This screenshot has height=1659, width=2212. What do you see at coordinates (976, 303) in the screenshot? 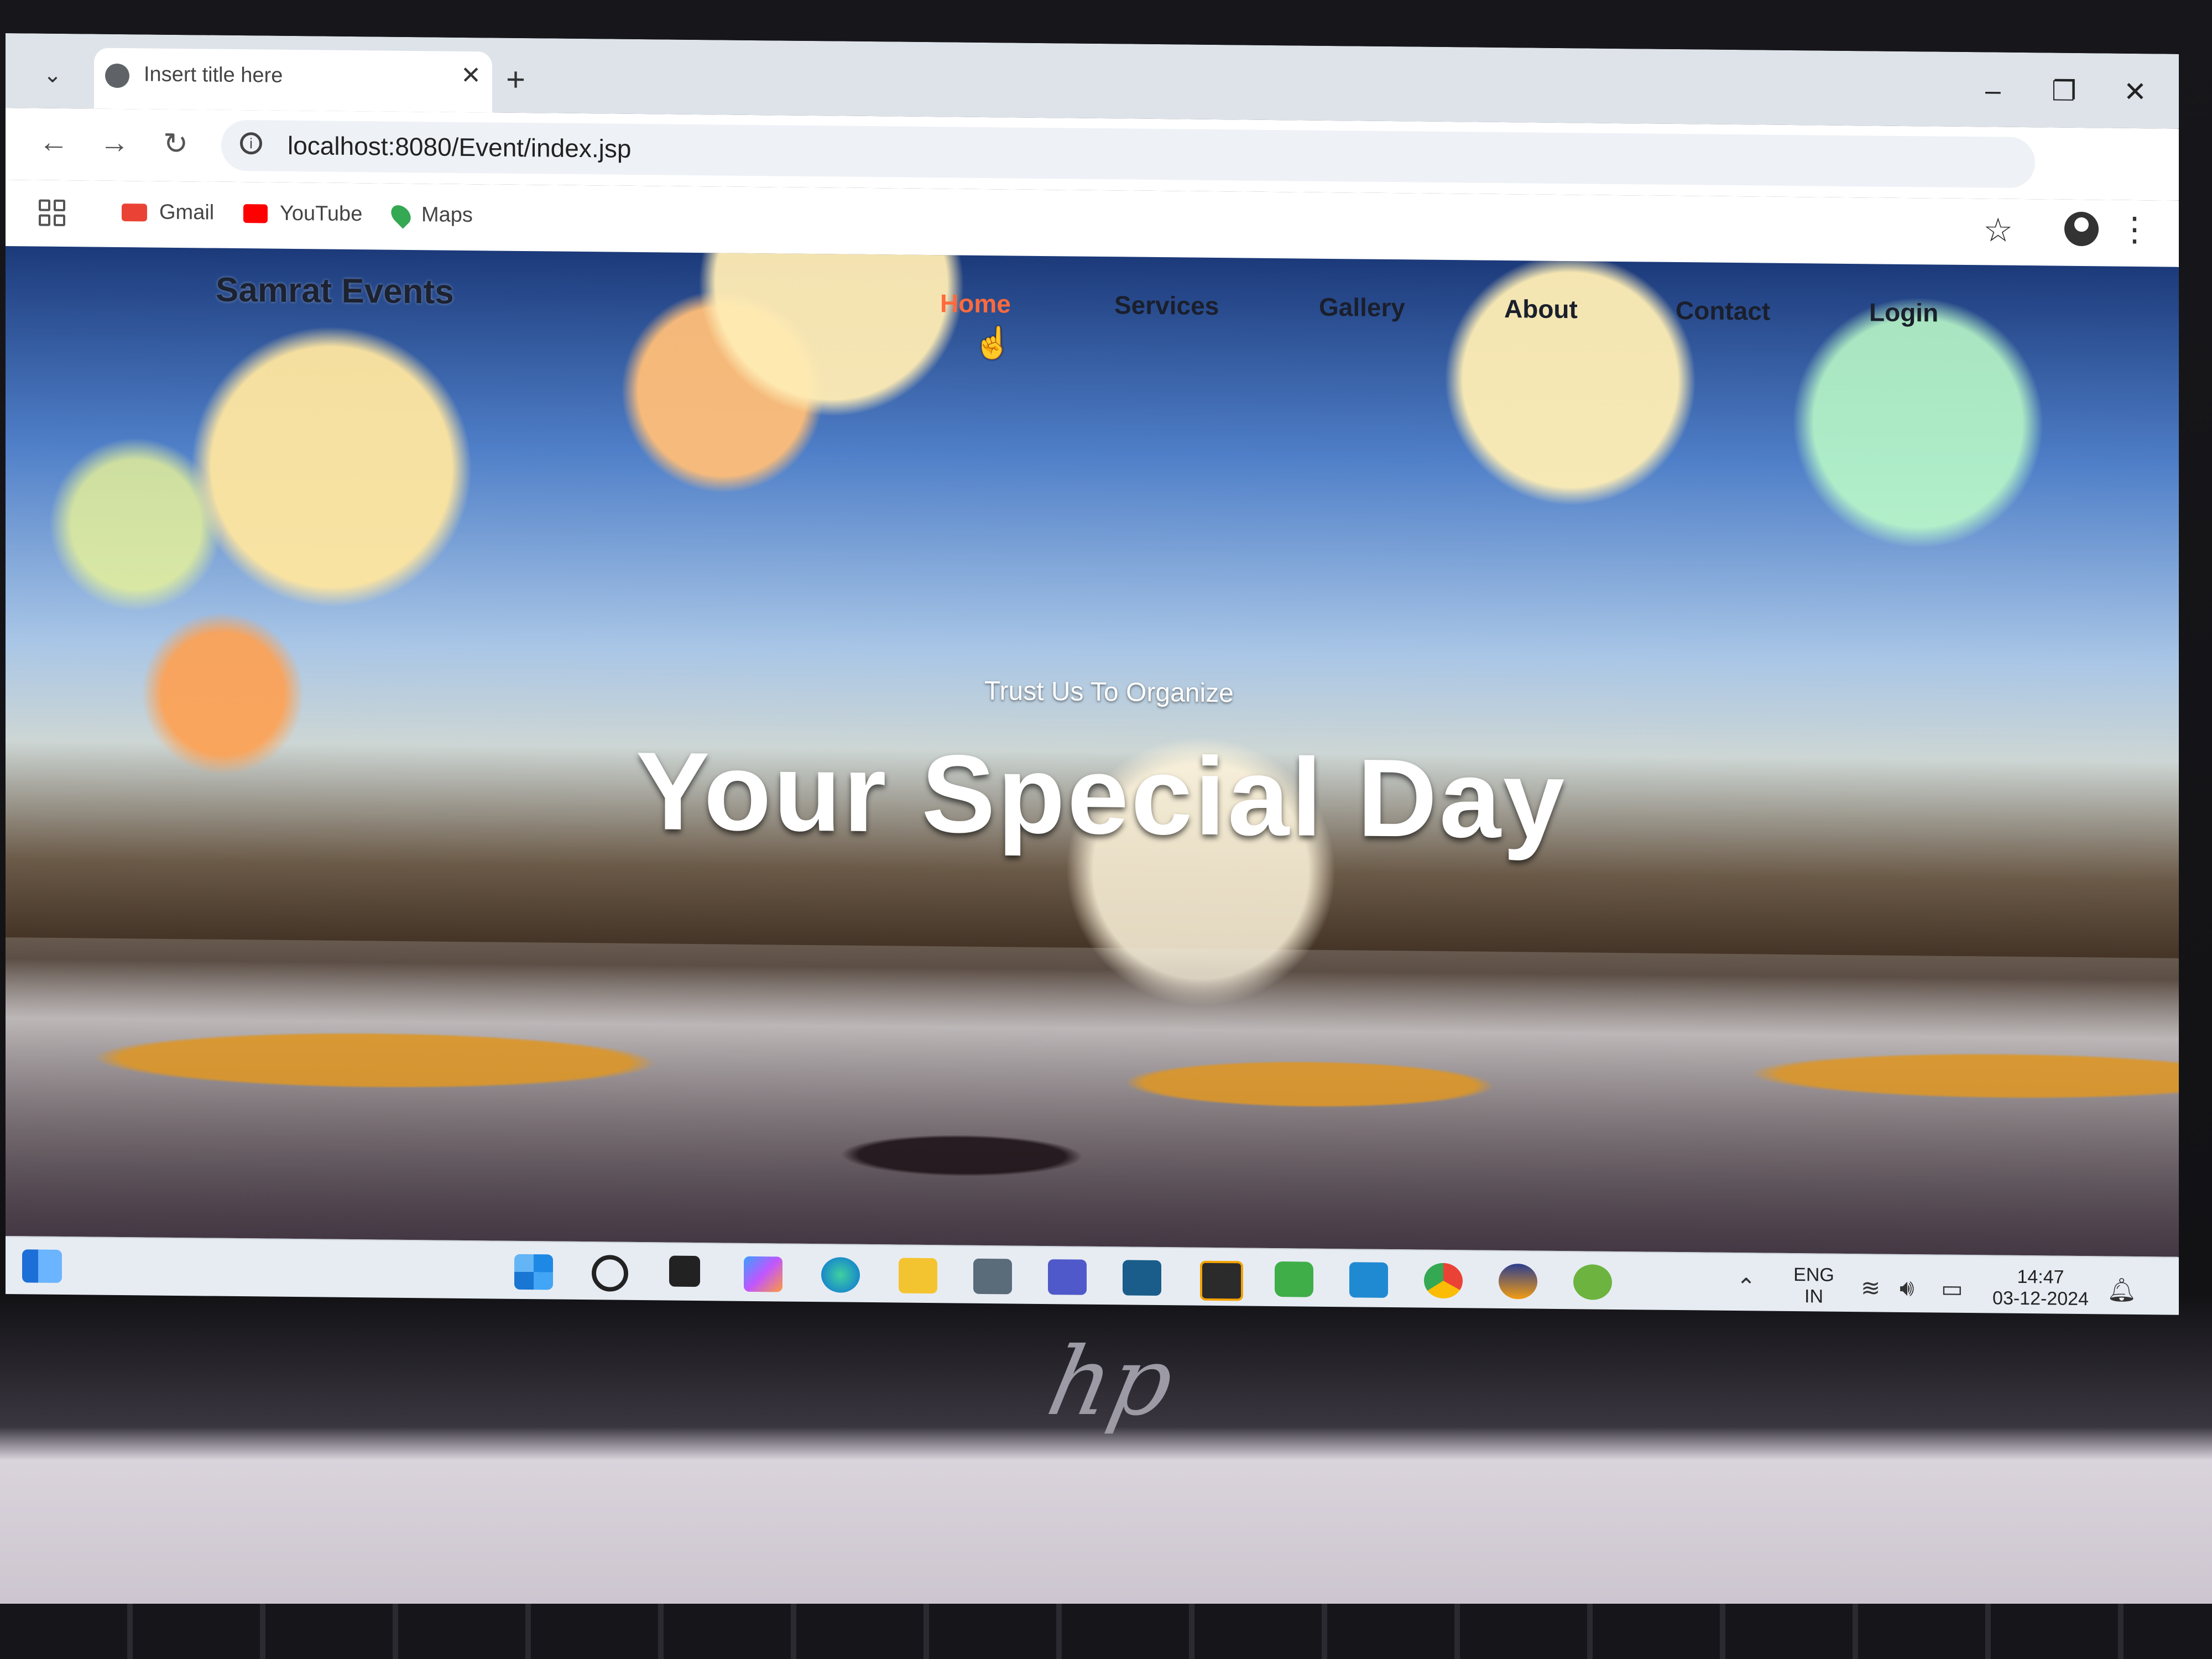
I see `nav-home: Home` at bounding box center [976, 303].